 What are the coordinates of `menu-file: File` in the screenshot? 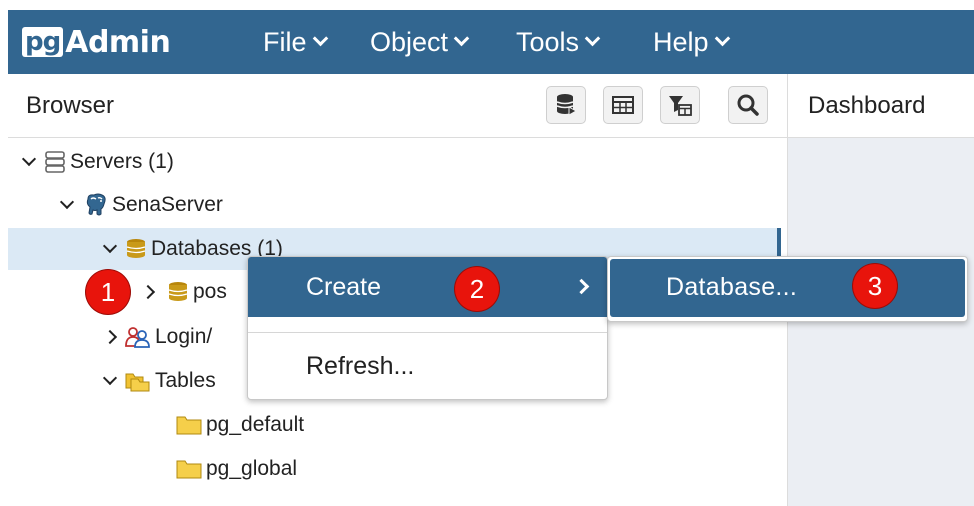 It's located at (295, 42).